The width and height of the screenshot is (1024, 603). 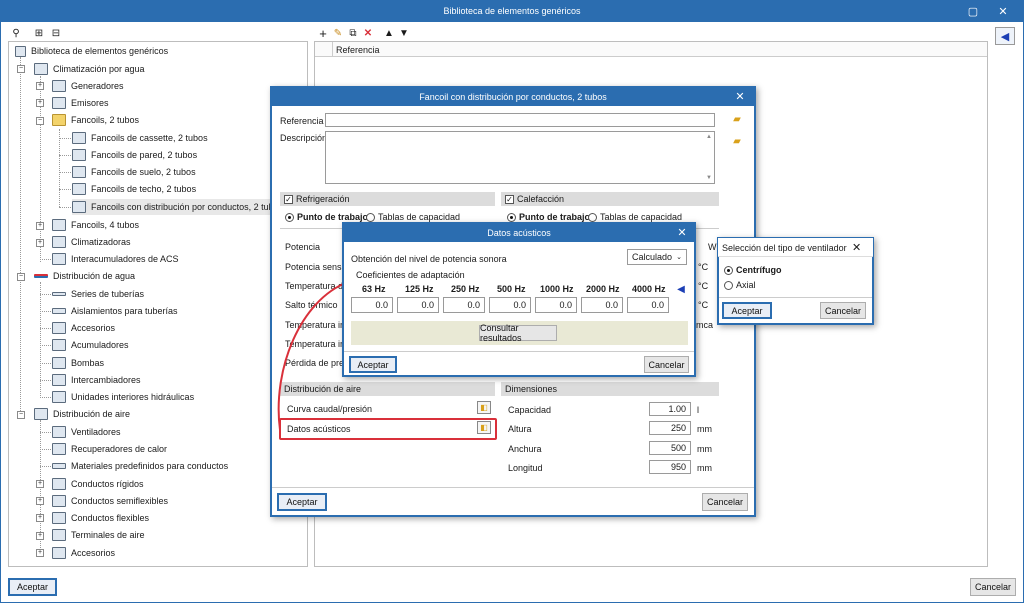 I want to click on tree-item-unidades-interiores: Unidades interiores hidráulicas, so click(x=123, y=397).